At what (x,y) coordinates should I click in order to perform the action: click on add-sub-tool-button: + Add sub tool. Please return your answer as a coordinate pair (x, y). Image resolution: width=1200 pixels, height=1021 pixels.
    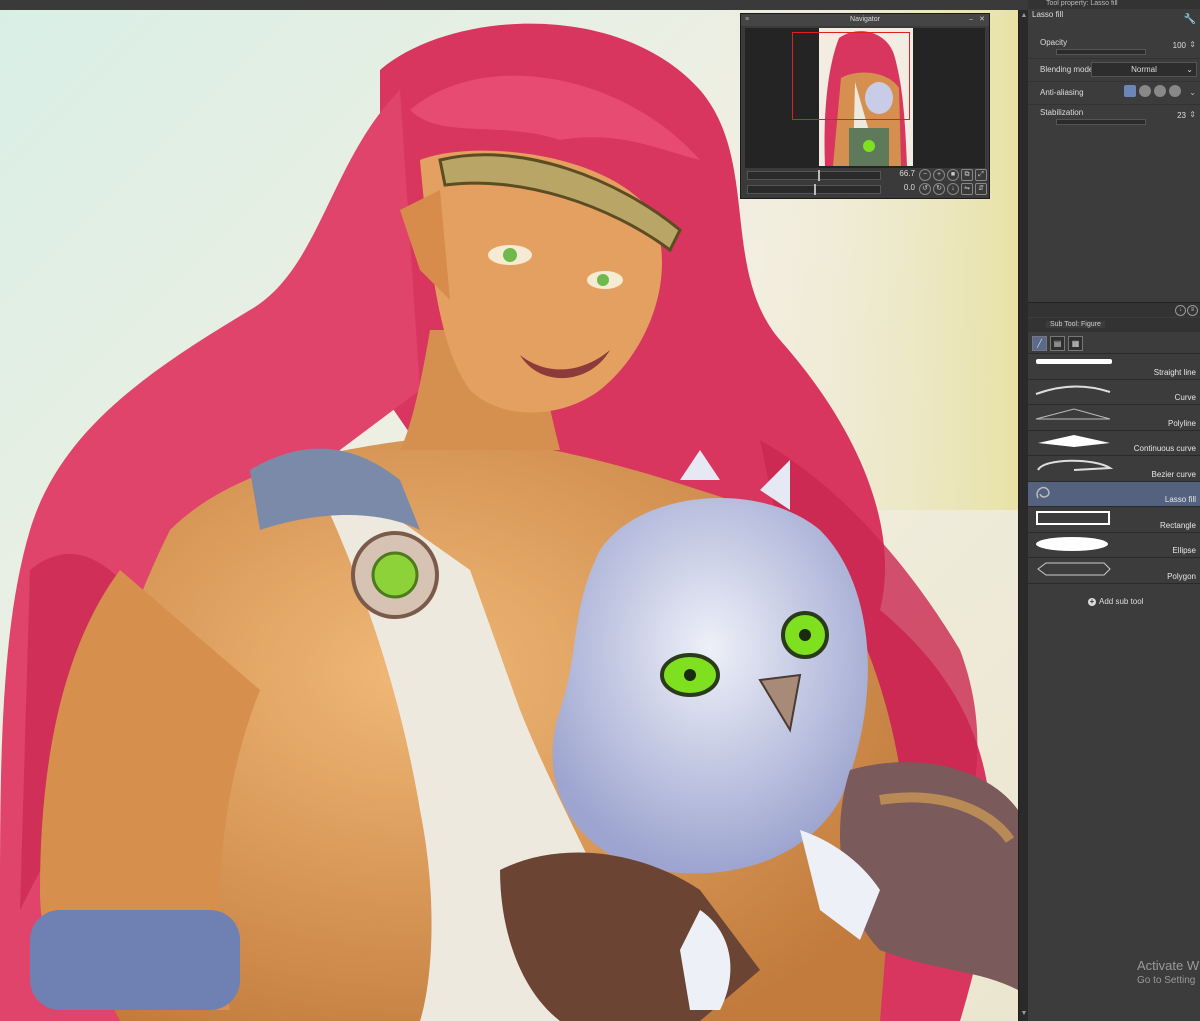
    Looking at the image, I should click on (1115, 601).